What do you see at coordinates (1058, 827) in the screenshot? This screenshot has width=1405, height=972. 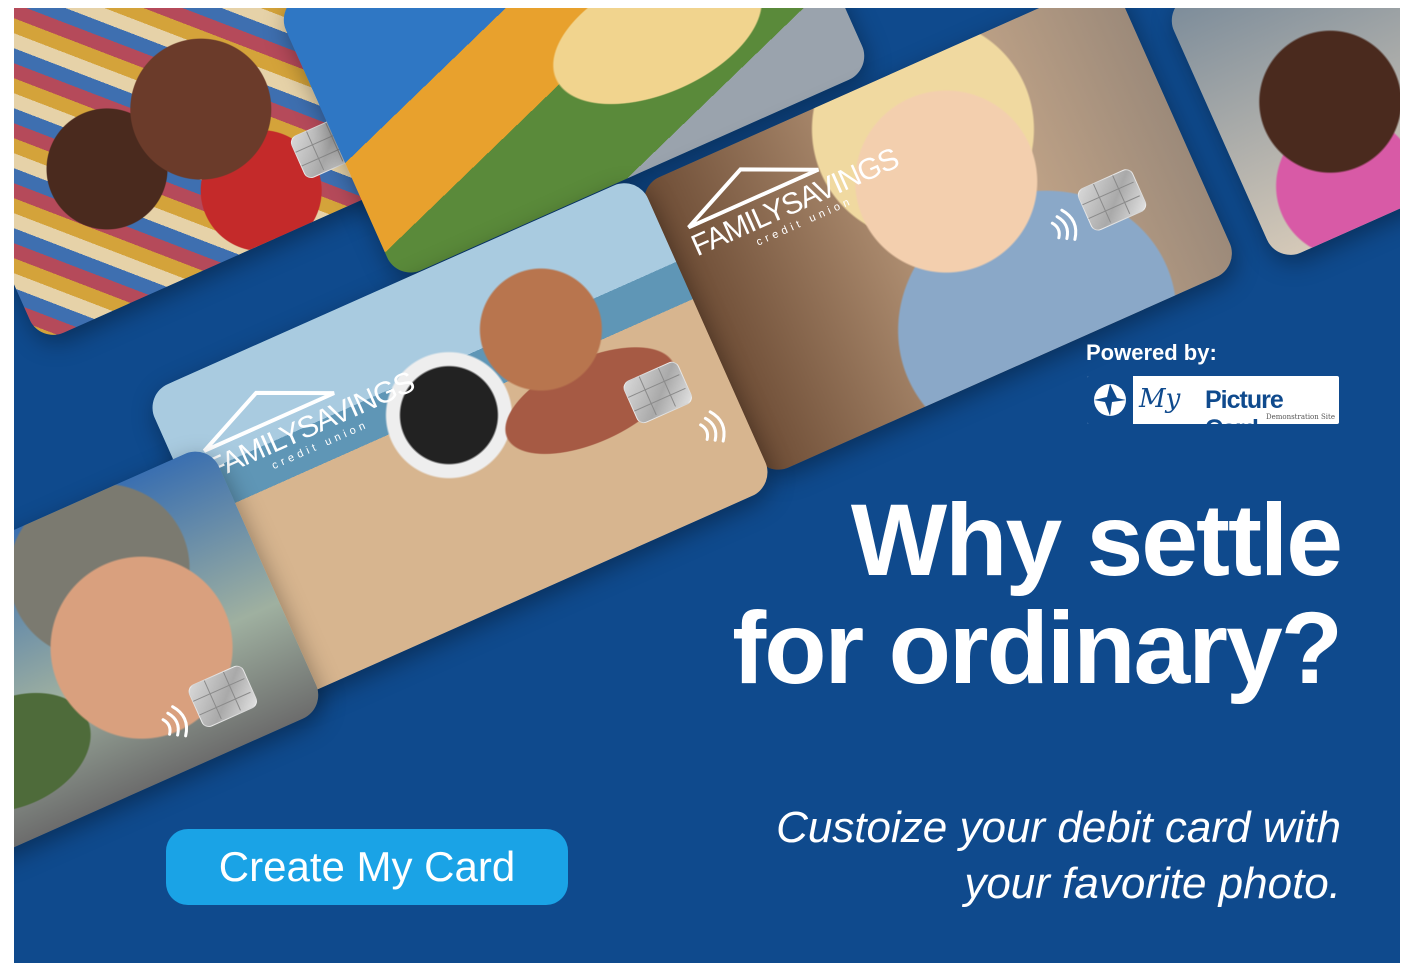 I see `subheadline-line-1: Custoize your debit card with` at bounding box center [1058, 827].